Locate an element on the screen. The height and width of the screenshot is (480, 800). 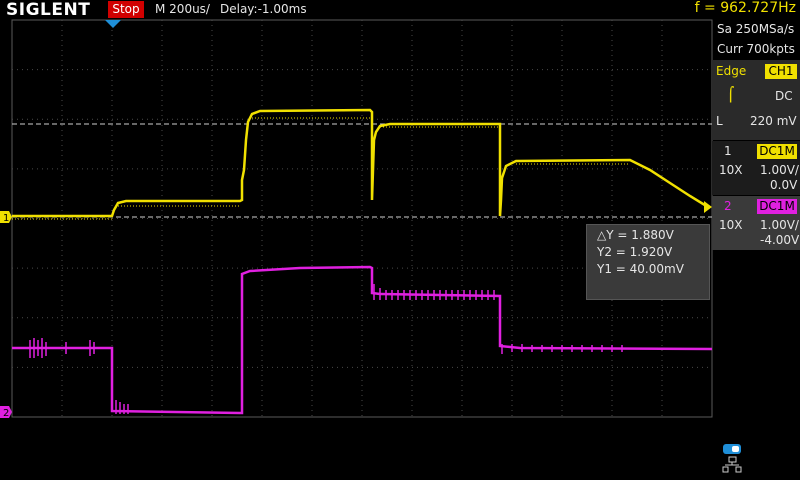
ch2-scale: 1.00V/ is located at coordinates (779, 225).